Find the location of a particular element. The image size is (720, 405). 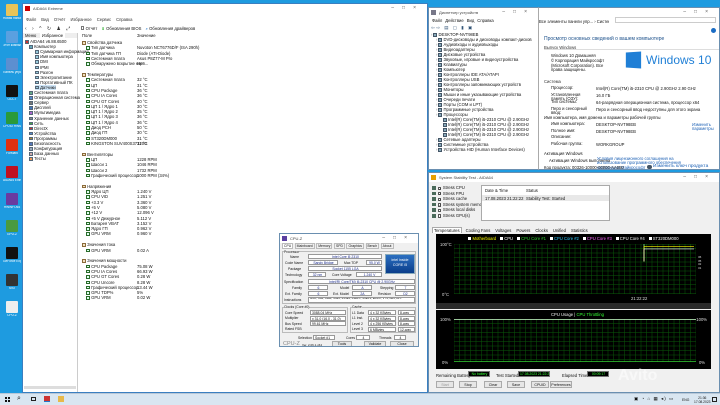

task-view-icon is located at coordinates (33, 399).